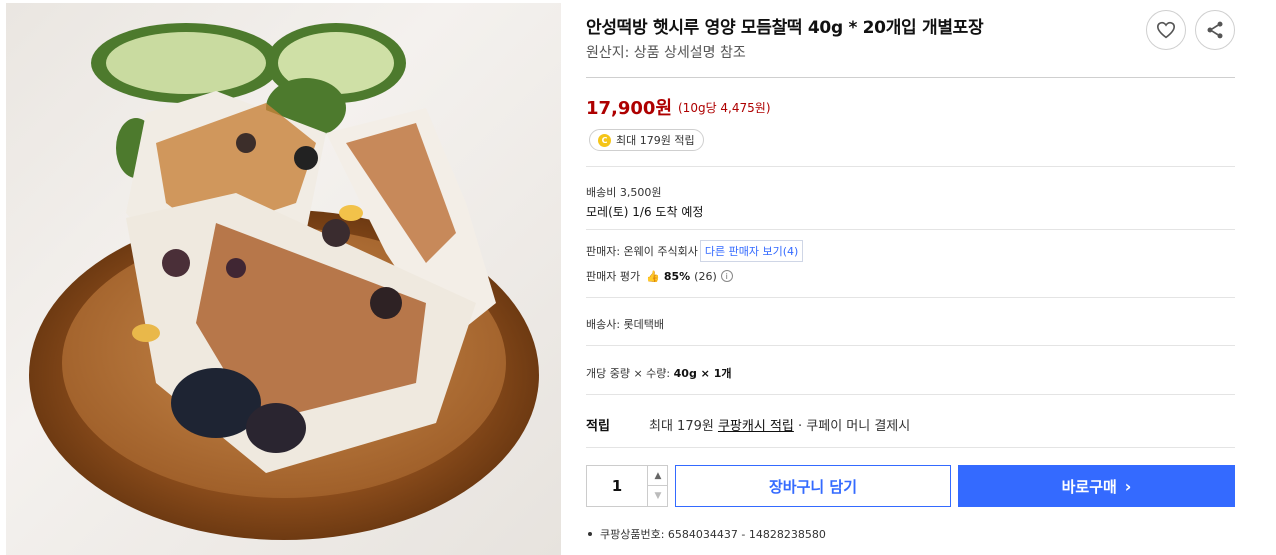 This screenshot has width=1276, height=555. I want to click on product-number: 쿠팡상품번호: 6584034437 - 14828238580, so click(706, 534).